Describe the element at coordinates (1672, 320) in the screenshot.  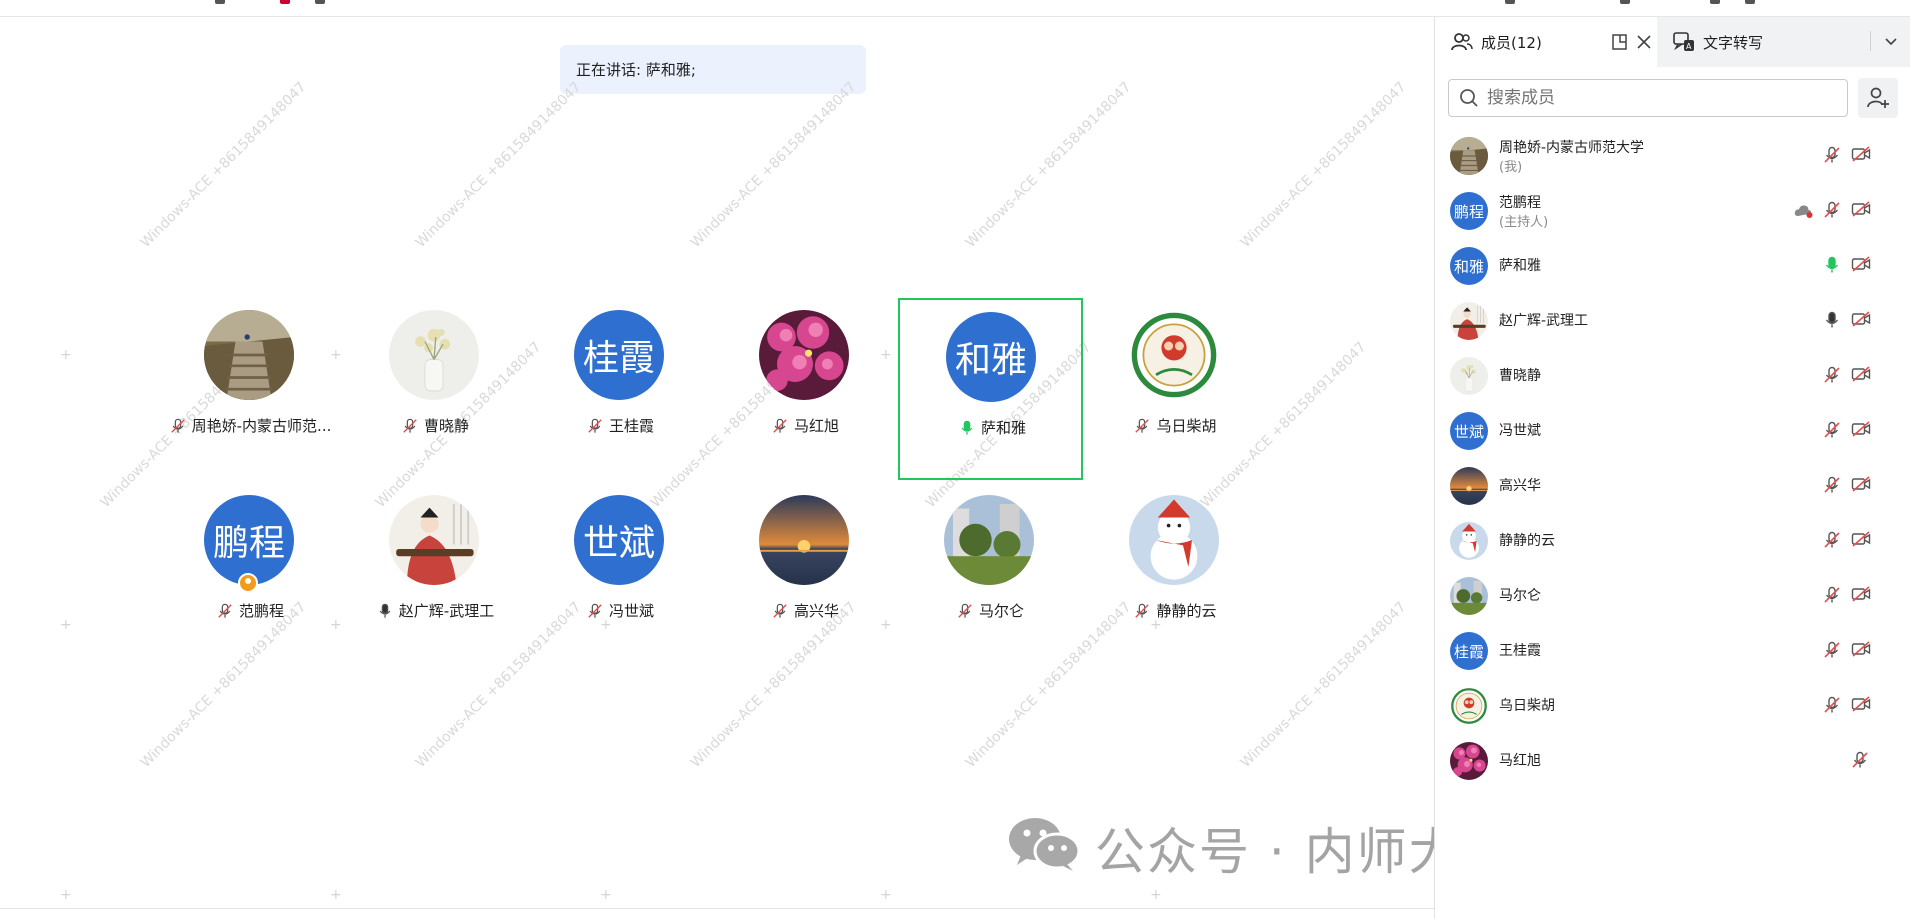
I see `member-row: 赵广辉-武理工` at that location.